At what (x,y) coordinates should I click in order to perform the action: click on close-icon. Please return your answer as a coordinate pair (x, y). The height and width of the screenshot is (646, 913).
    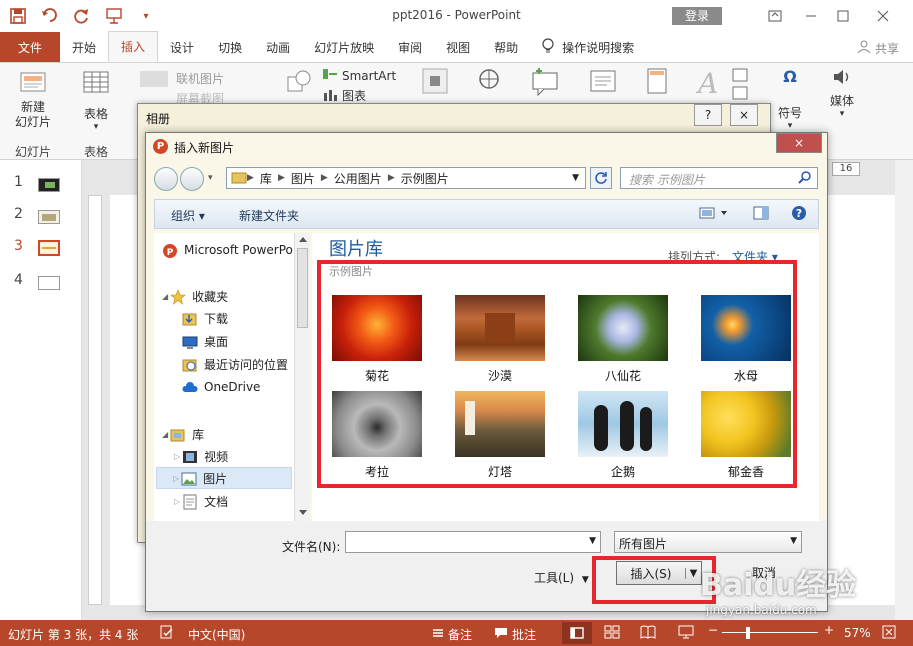
    Looking at the image, I should click on (883, 16).